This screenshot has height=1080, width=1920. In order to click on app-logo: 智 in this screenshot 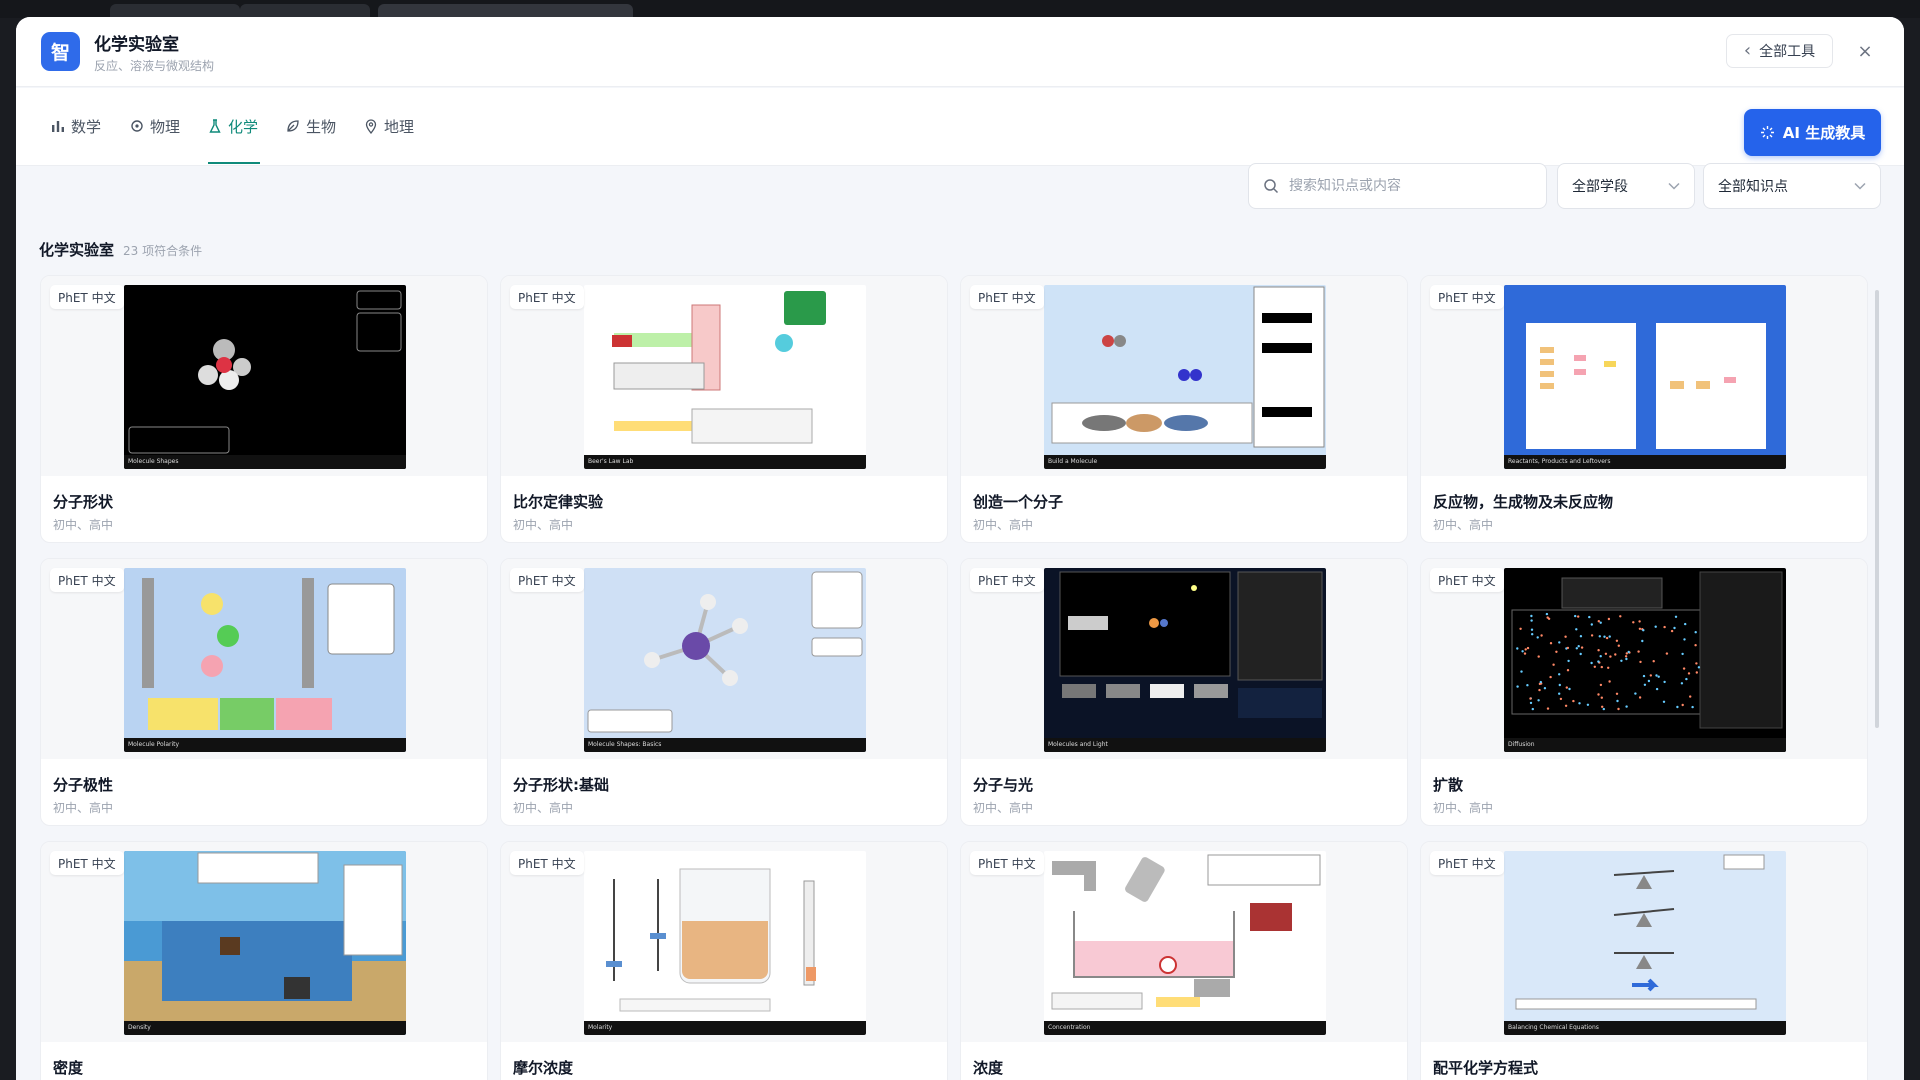, I will do `click(60, 51)`.